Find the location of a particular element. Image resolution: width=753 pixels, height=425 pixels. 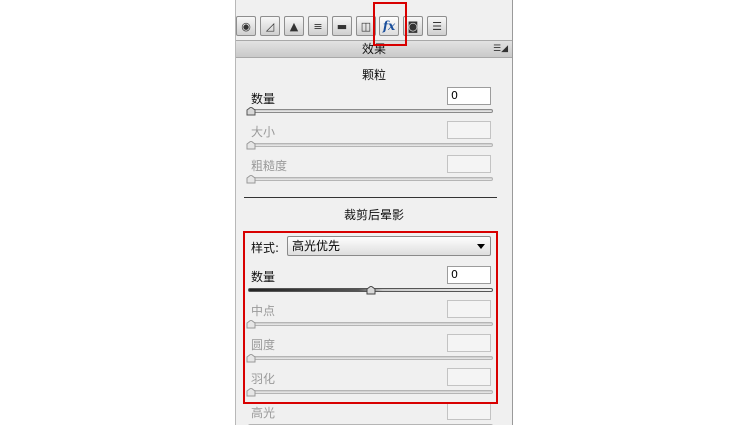

tone-curve-icon: ◿ is located at coordinates (270, 26).